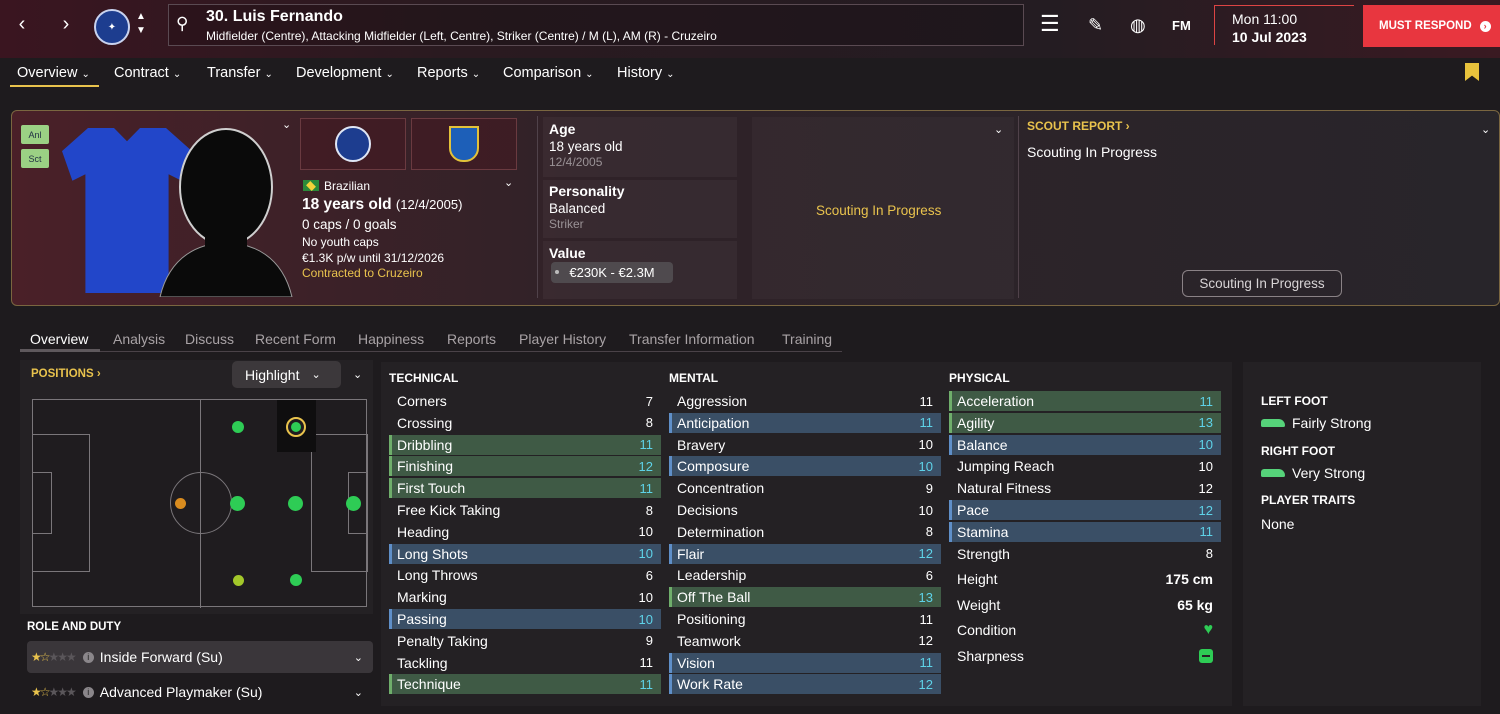 This screenshot has width=1500, height=714. Describe the element at coordinates (646, 73) in the screenshot. I see `menu-history: History ⌄` at that location.